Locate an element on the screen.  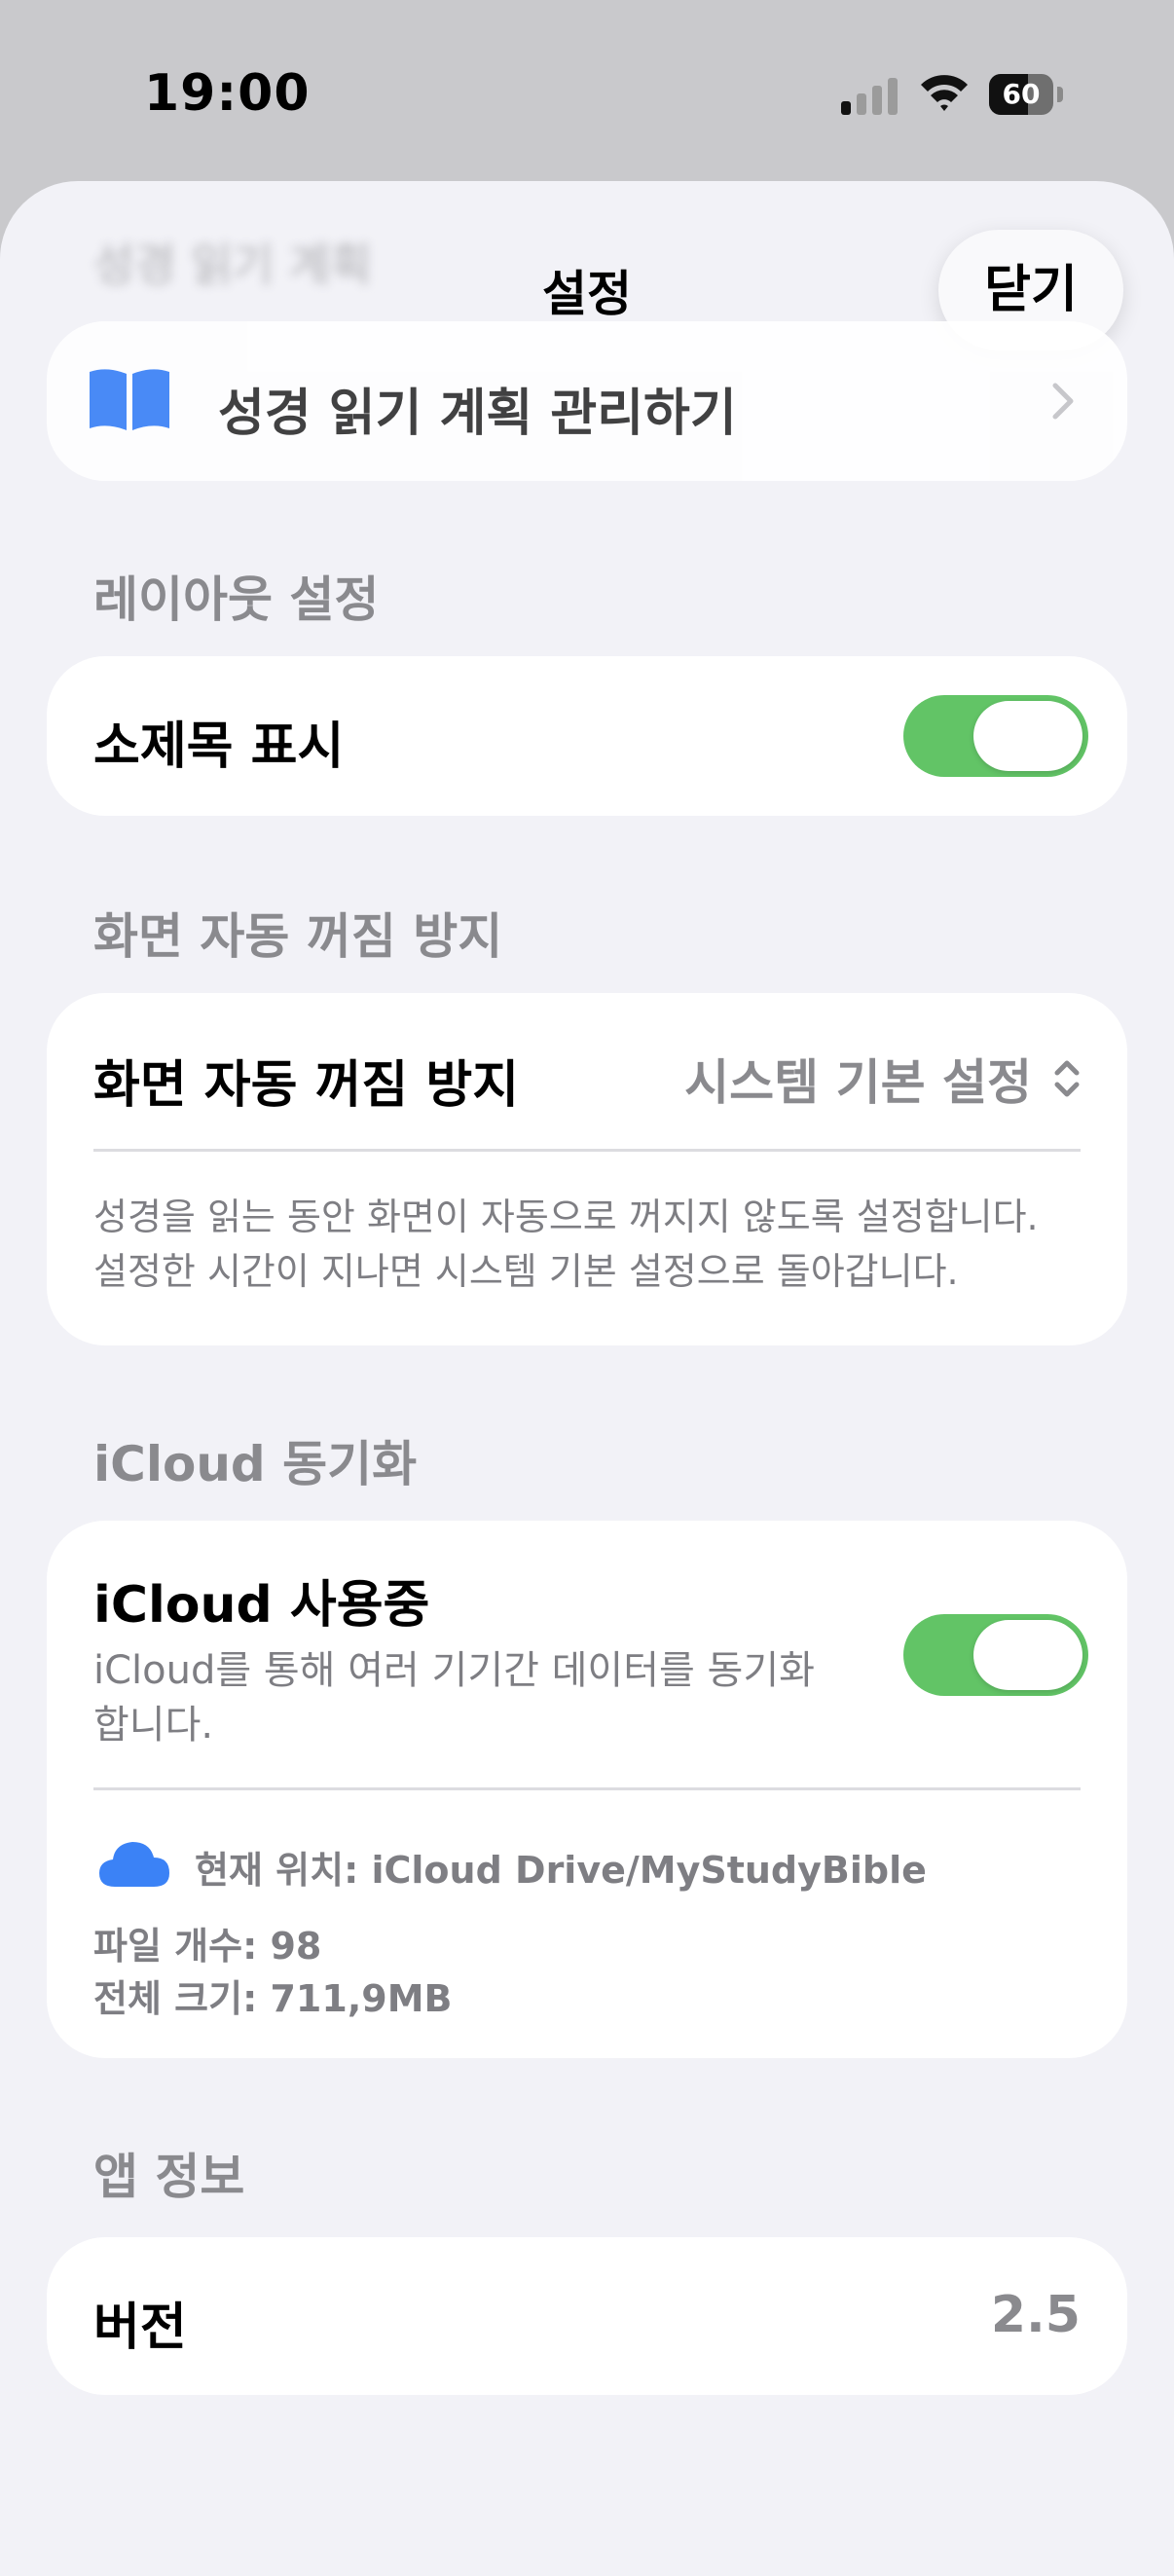
icloud-total-size: 전체 크기: 711,9MB is located at coordinates (273, 1998).